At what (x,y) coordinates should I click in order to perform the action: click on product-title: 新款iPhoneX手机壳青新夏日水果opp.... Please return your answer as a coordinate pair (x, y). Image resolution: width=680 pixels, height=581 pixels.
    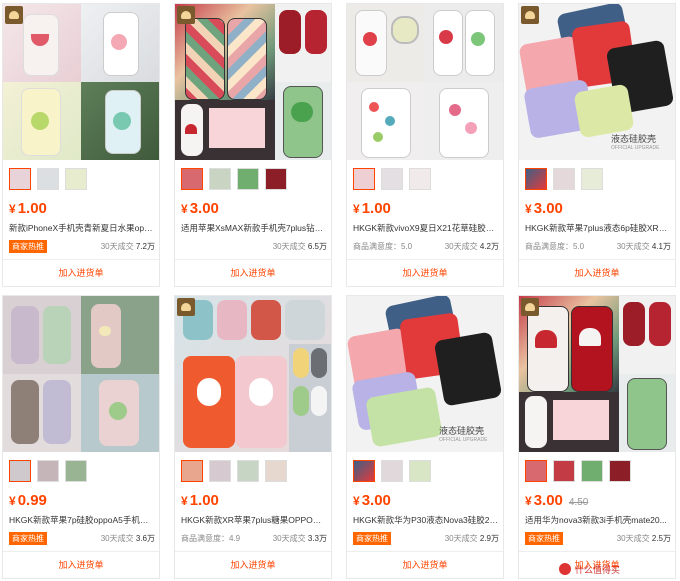
    Looking at the image, I should click on (82, 228).